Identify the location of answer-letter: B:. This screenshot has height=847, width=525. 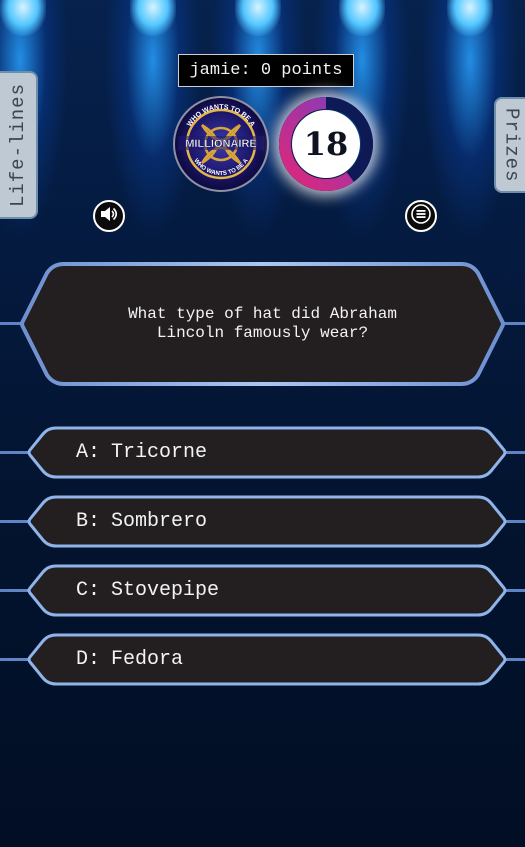
(88, 521).